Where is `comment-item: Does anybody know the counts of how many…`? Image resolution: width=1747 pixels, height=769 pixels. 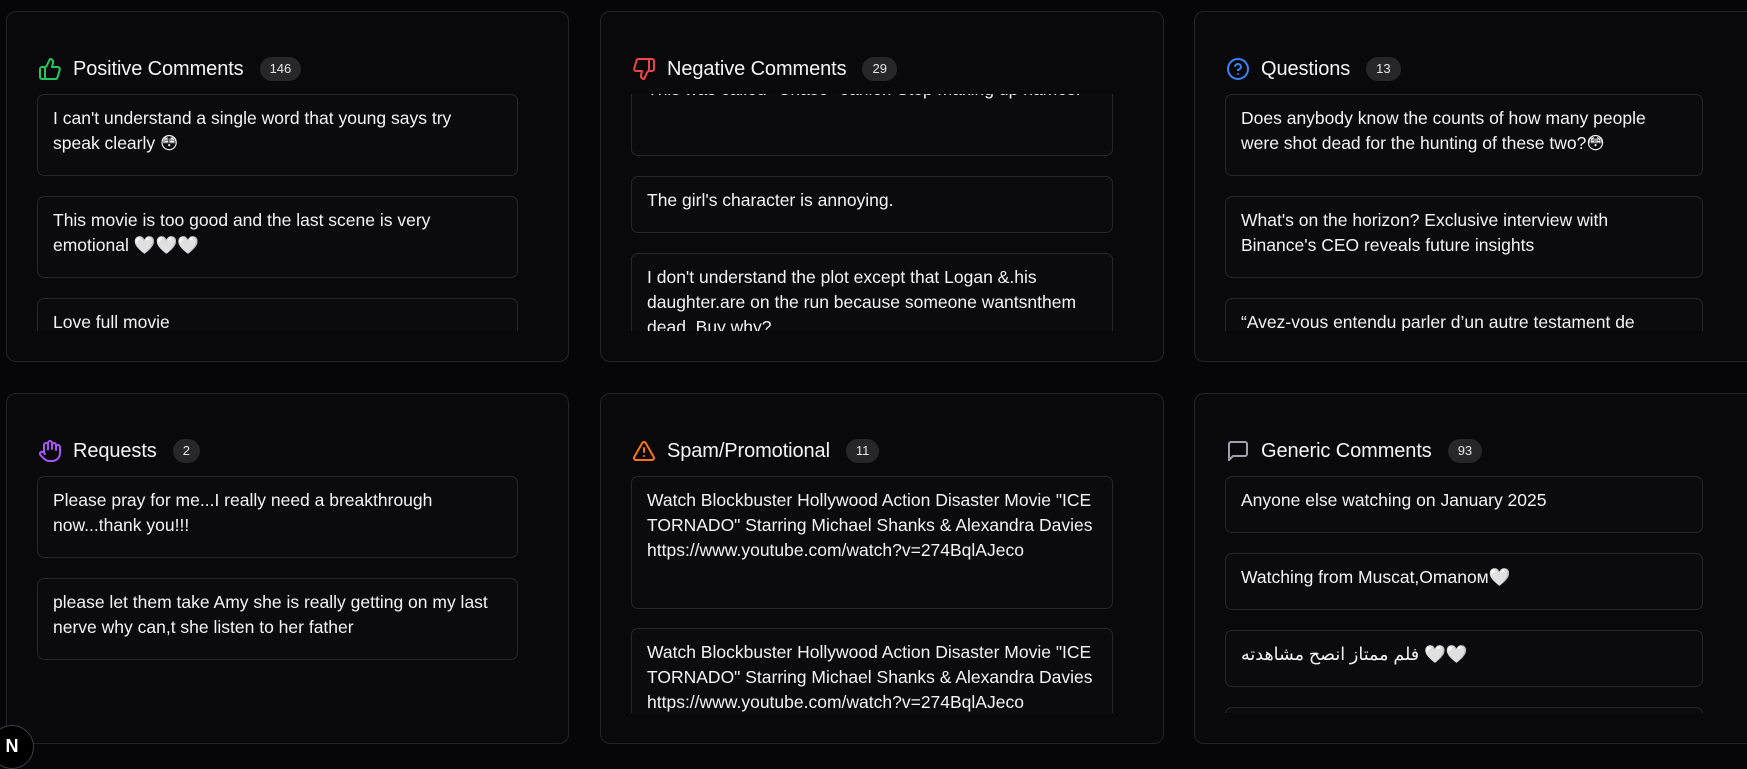 comment-item: Does anybody know the counts of how many… is located at coordinates (1464, 135).